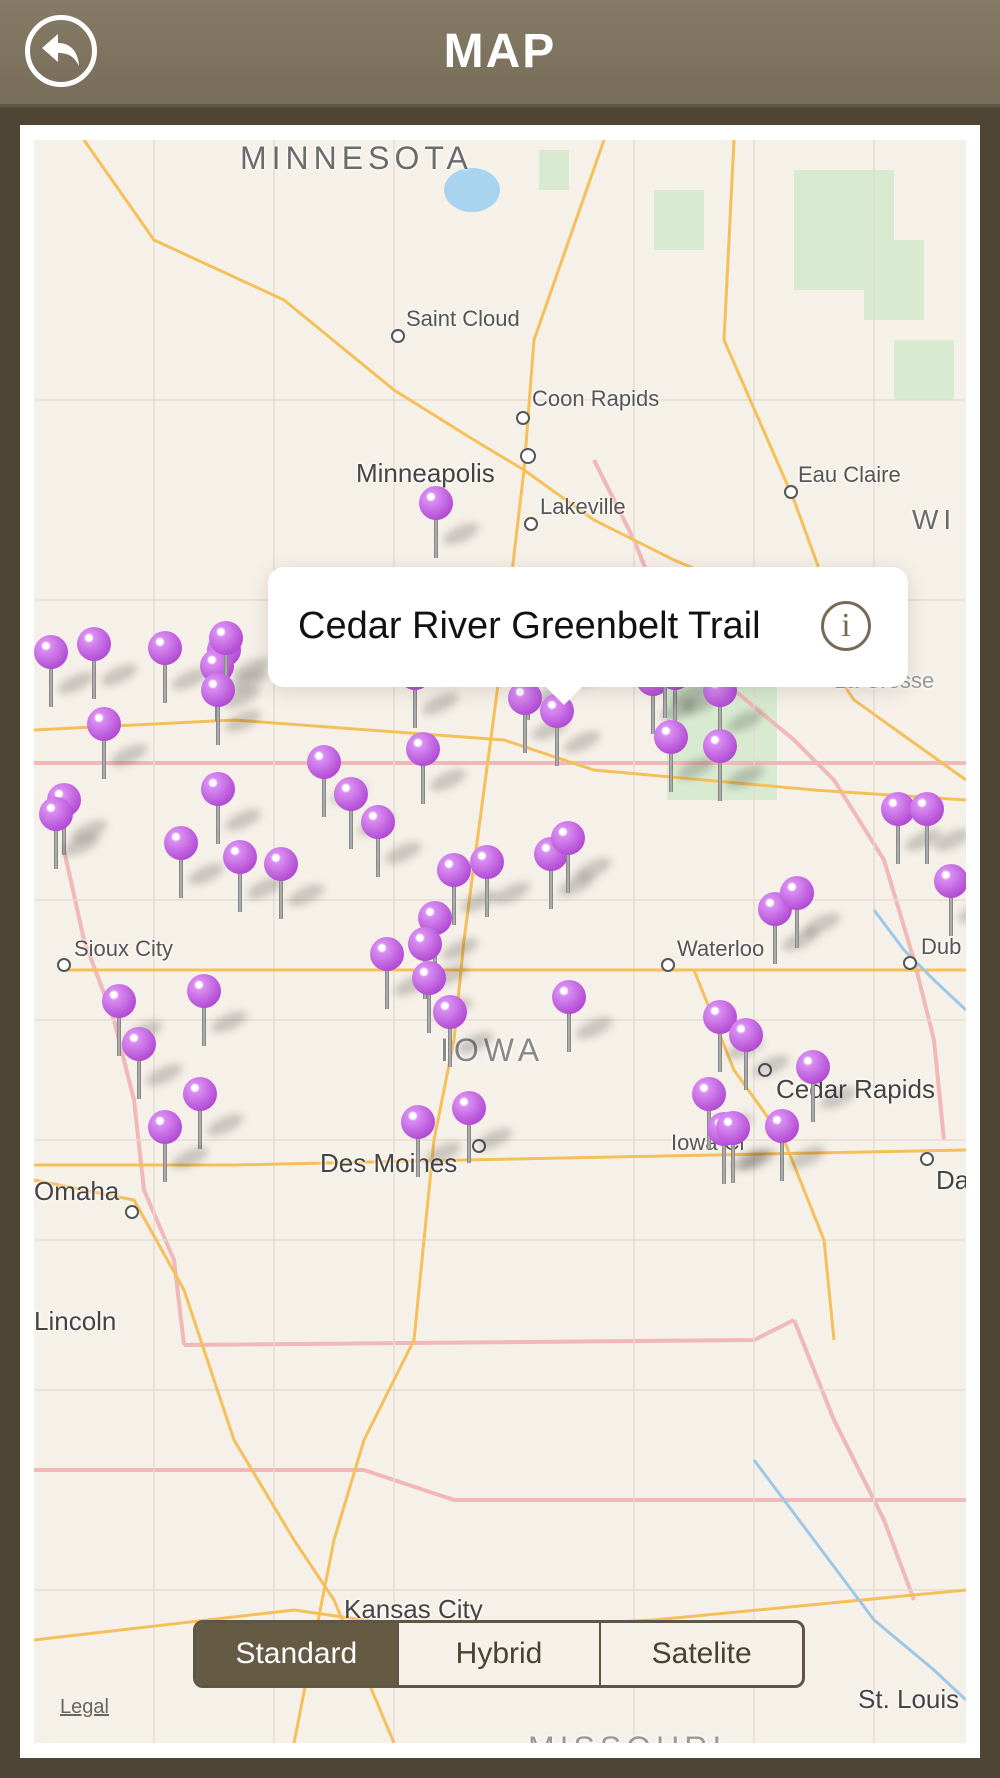  Describe the element at coordinates (846, 626) in the screenshot. I see `info-icon: i` at that location.